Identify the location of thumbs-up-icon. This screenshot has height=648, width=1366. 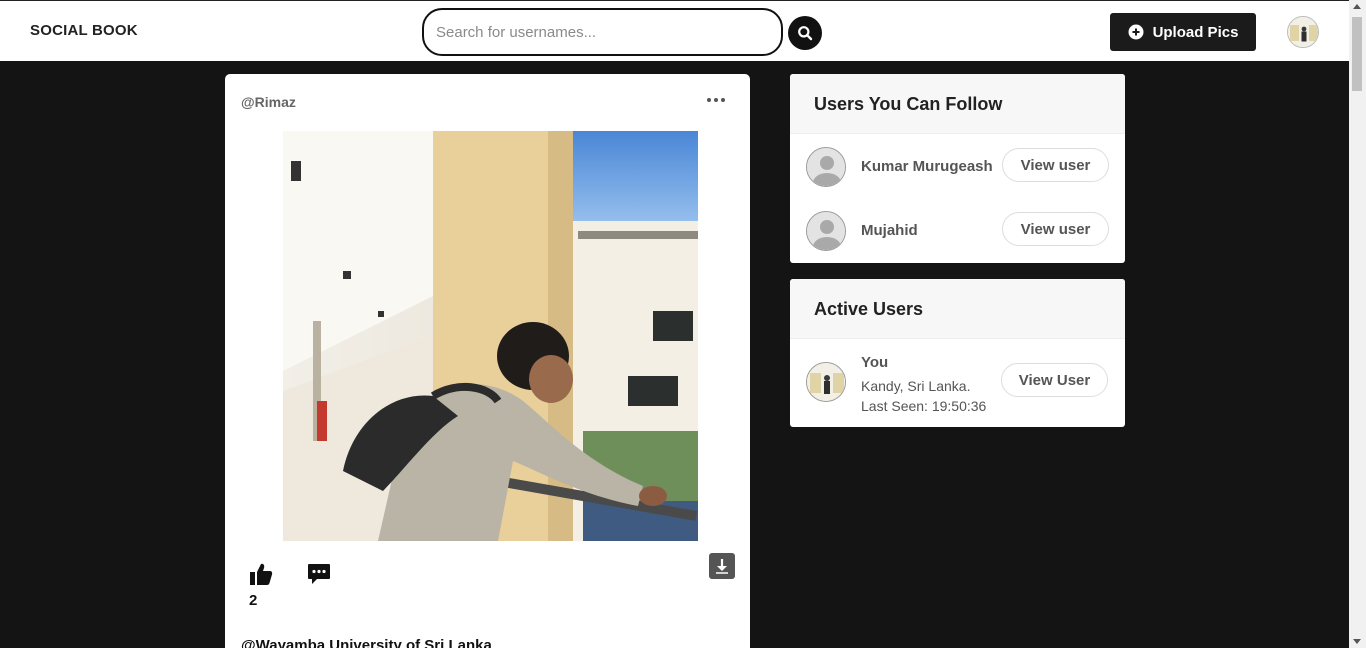
(261, 574).